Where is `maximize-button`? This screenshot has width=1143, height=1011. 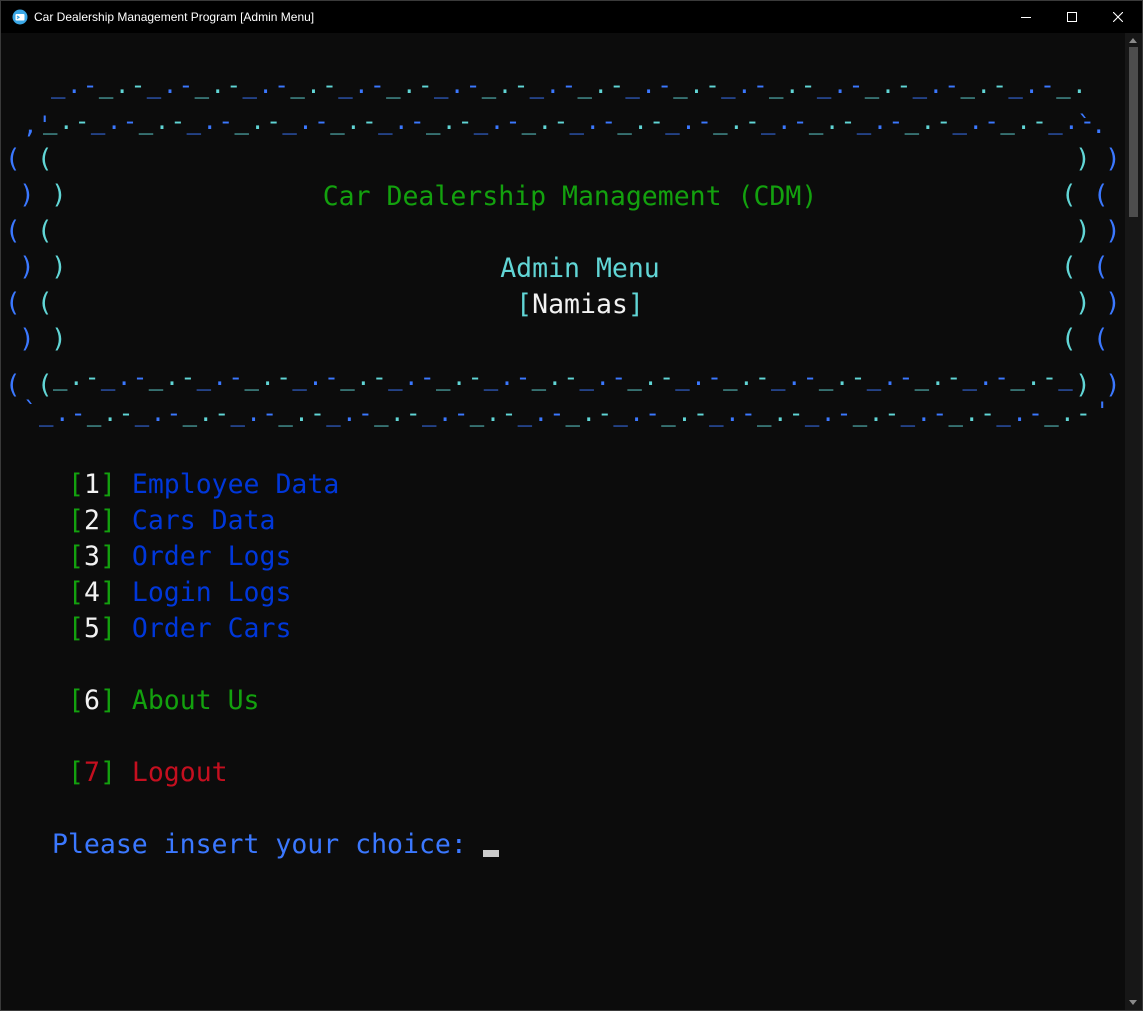 maximize-button is located at coordinates (1072, 17).